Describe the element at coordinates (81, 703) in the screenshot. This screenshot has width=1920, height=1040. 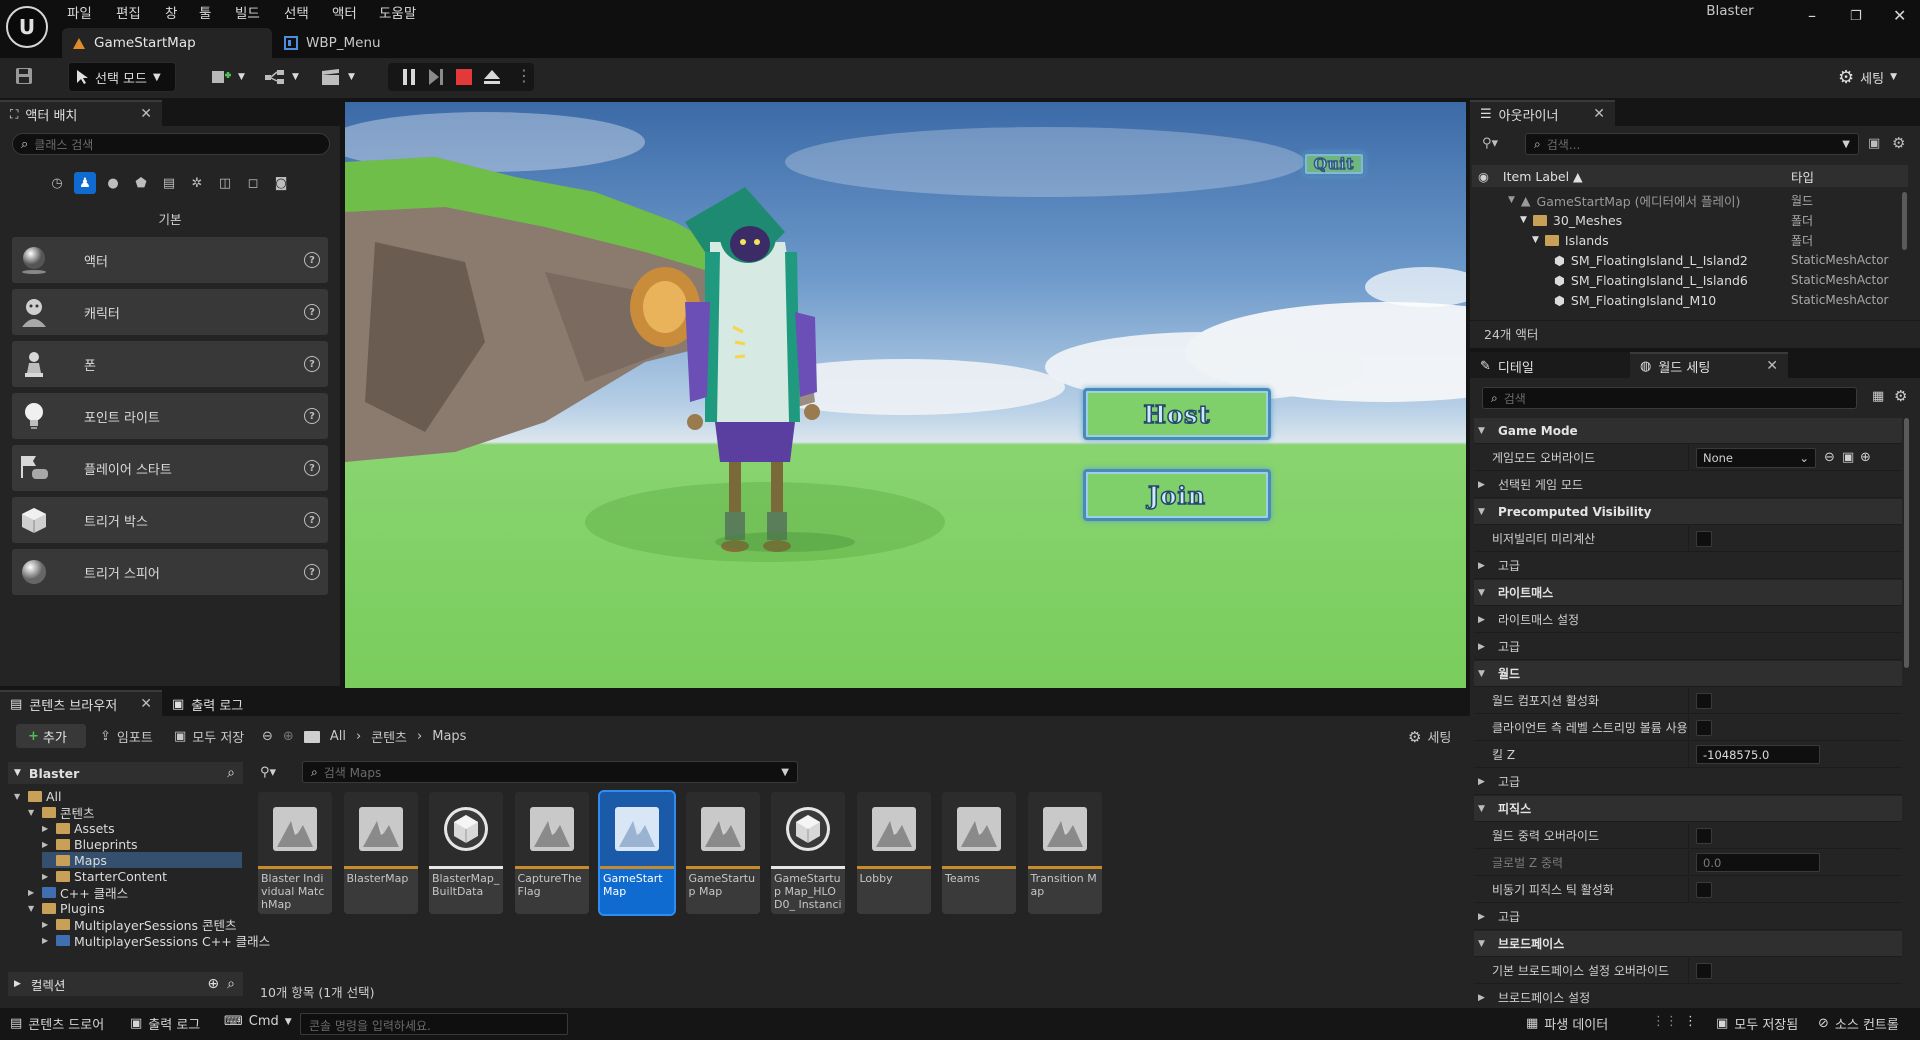
I see `tab-content-browser: ▤ 콘텐츠 브라우저 ✕` at that location.